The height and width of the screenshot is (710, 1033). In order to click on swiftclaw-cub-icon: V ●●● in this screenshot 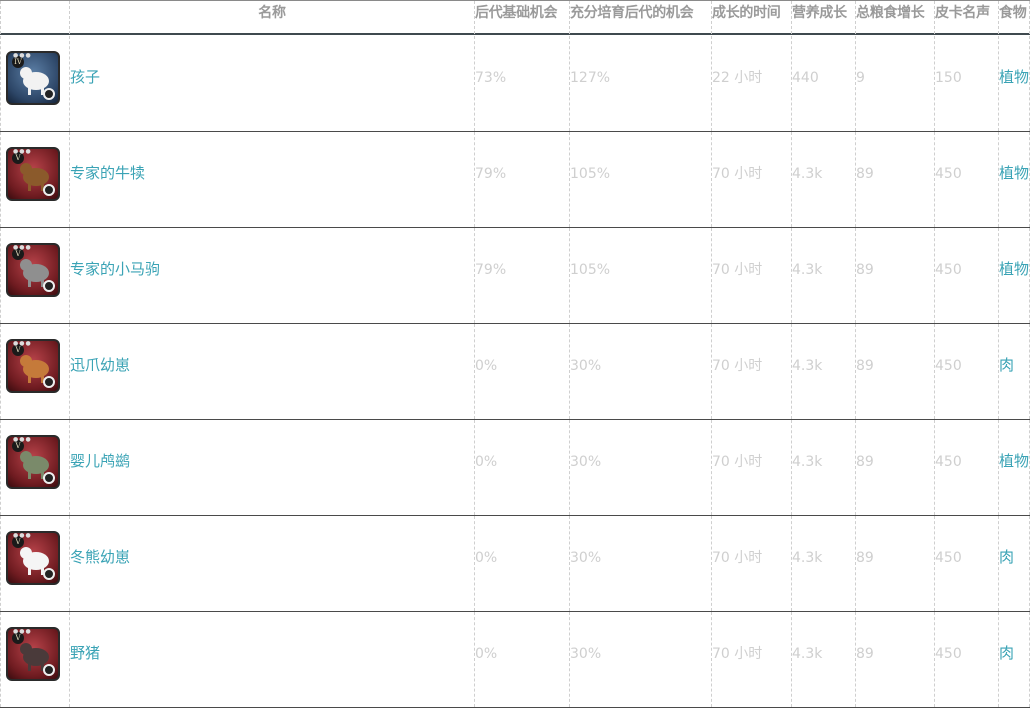, I will do `click(33, 366)`.